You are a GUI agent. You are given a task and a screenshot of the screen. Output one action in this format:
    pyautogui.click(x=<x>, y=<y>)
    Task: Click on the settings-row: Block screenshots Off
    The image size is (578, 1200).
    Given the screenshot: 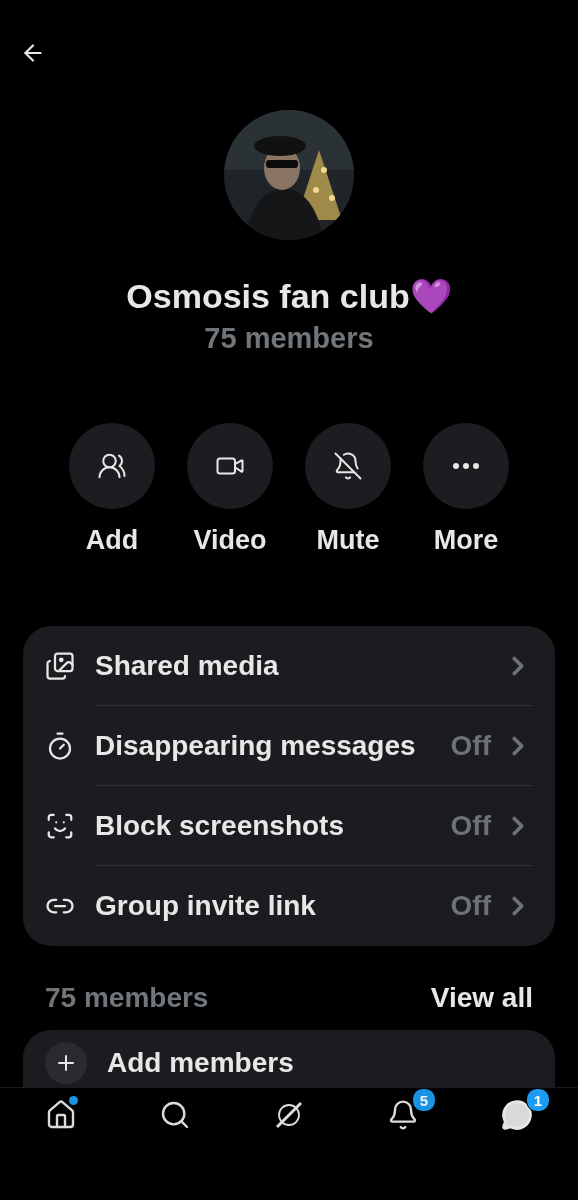 What is the action you would take?
    pyautogui.click(x=314, y=826)
    